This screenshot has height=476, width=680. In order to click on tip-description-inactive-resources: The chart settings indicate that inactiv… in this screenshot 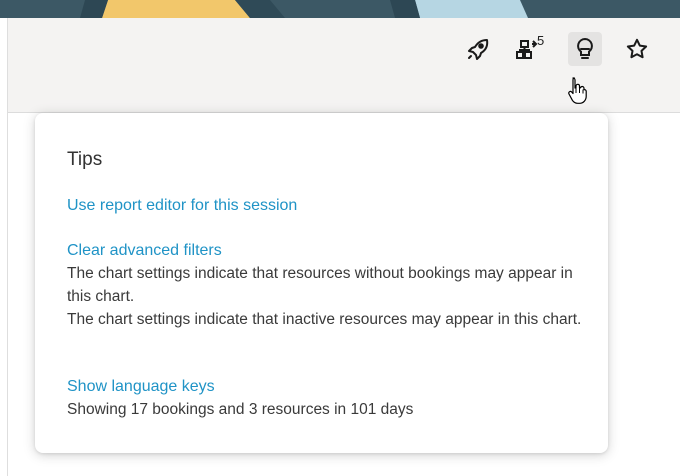, I will do `click(324, 319)`.